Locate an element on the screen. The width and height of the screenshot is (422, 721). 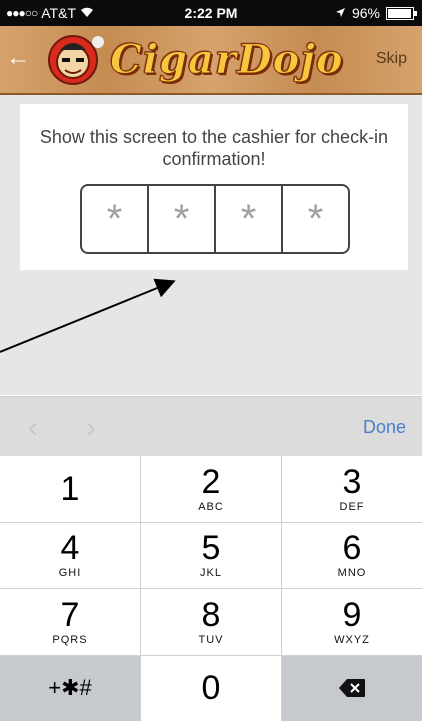
key-8: 8 TUV is located at coordinates (211, 622).